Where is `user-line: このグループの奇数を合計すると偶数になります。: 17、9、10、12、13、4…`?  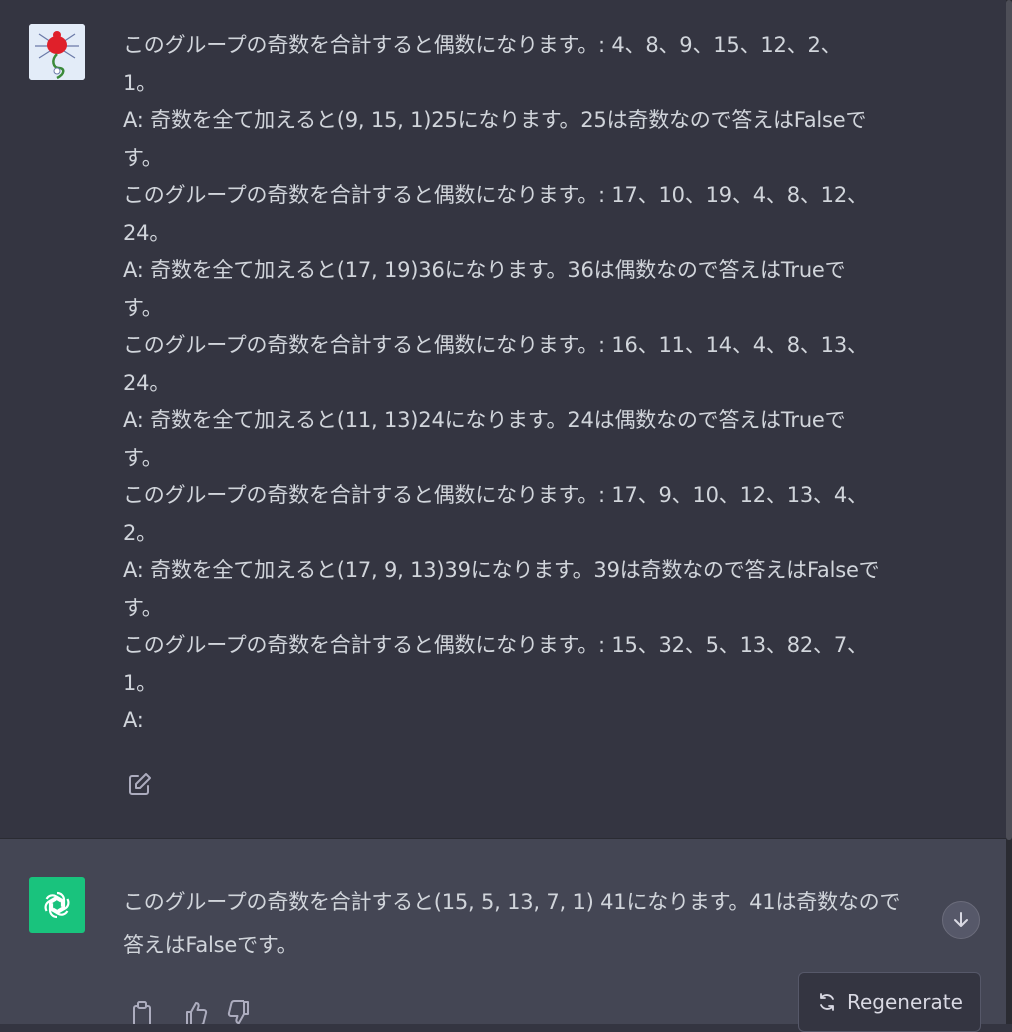 user-line: このグループの奇数を合計すると偶数になります。: 17、9、10、12、13、4… is located at coordinates (495, 495).